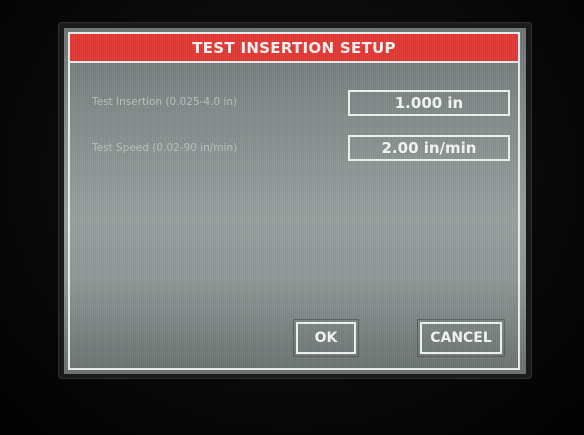 Image resolution: width=584 pixels, height=435 pixels. I want to click on ok-button: OK, so click(326, 338).